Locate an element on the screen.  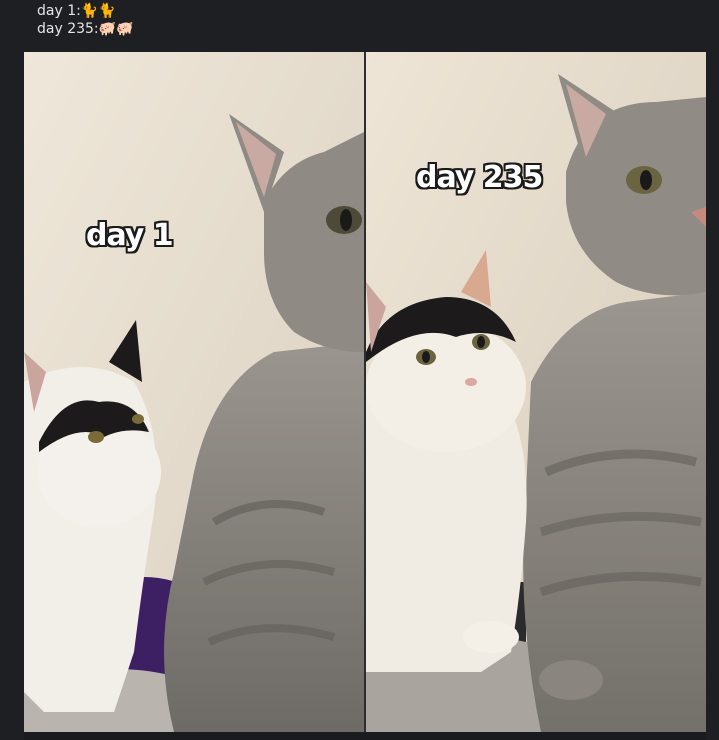
caption-day-1: day 1 is located at coordinates (130, 235).